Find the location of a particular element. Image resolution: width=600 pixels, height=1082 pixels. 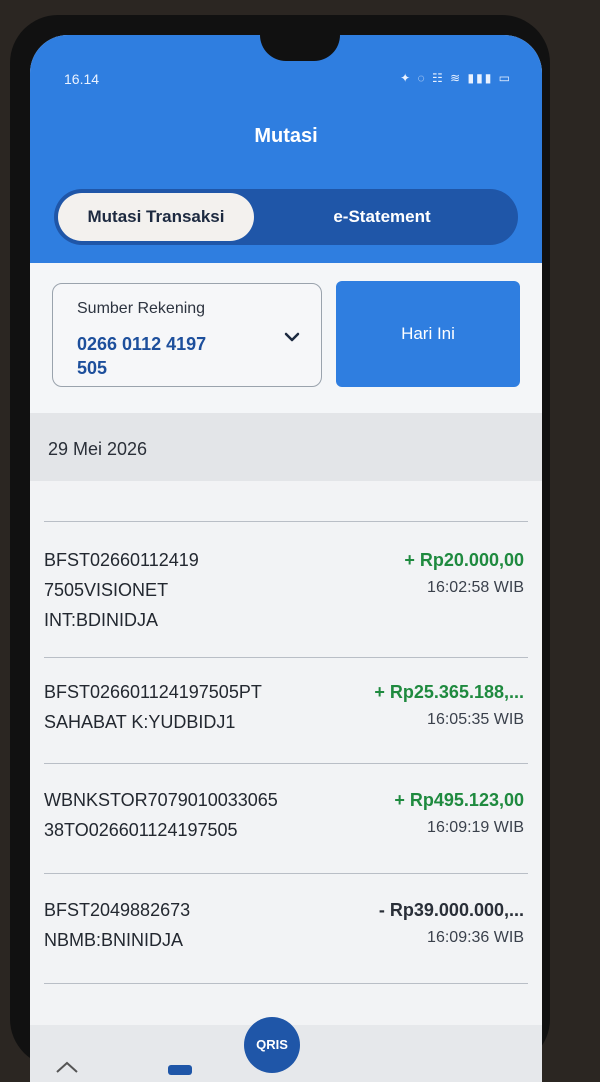

tab-mutasi-transaksi: Mutasi Transaksi is located at coordinates (156, 217).